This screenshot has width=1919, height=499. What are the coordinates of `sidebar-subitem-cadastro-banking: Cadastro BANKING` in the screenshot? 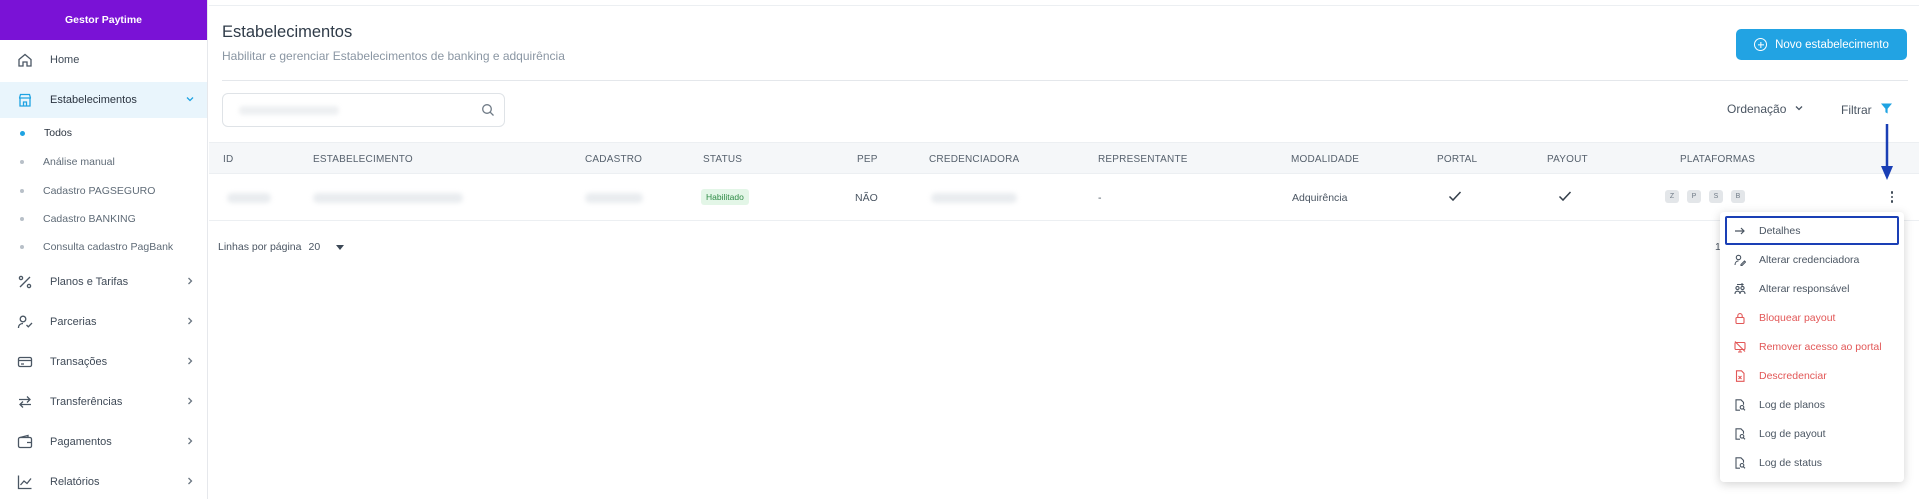 It's located at (78, 219).